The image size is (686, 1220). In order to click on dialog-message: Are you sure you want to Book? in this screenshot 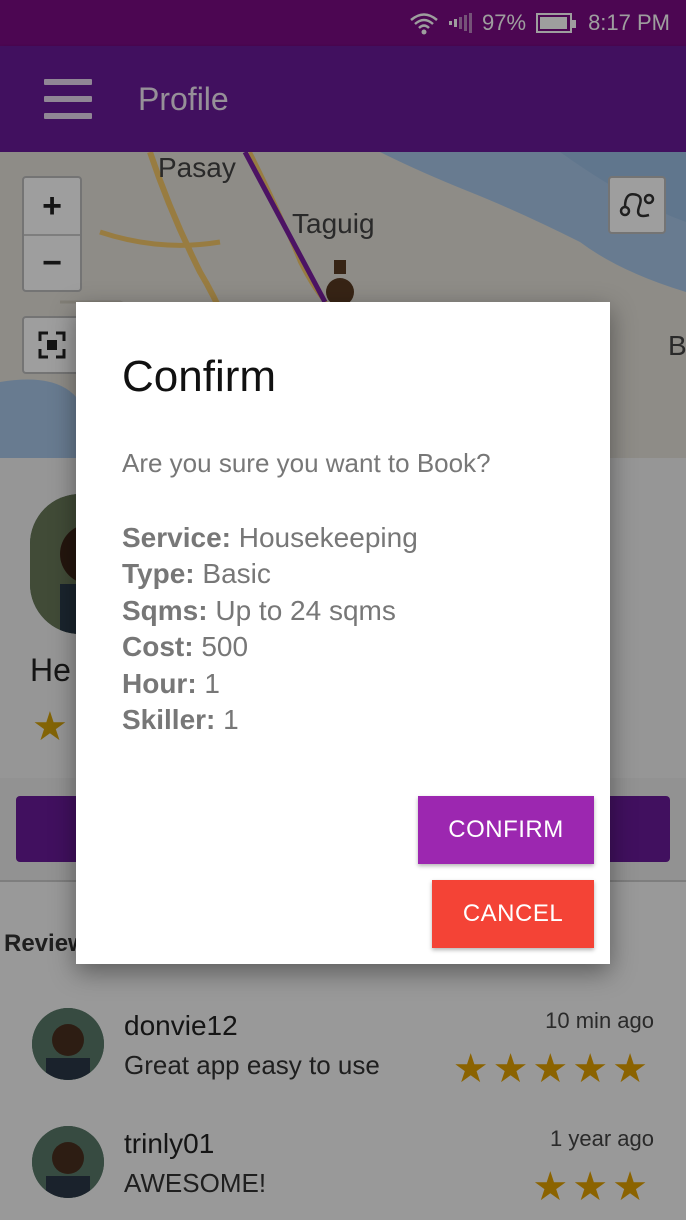, I will do `click(306, 463)`.